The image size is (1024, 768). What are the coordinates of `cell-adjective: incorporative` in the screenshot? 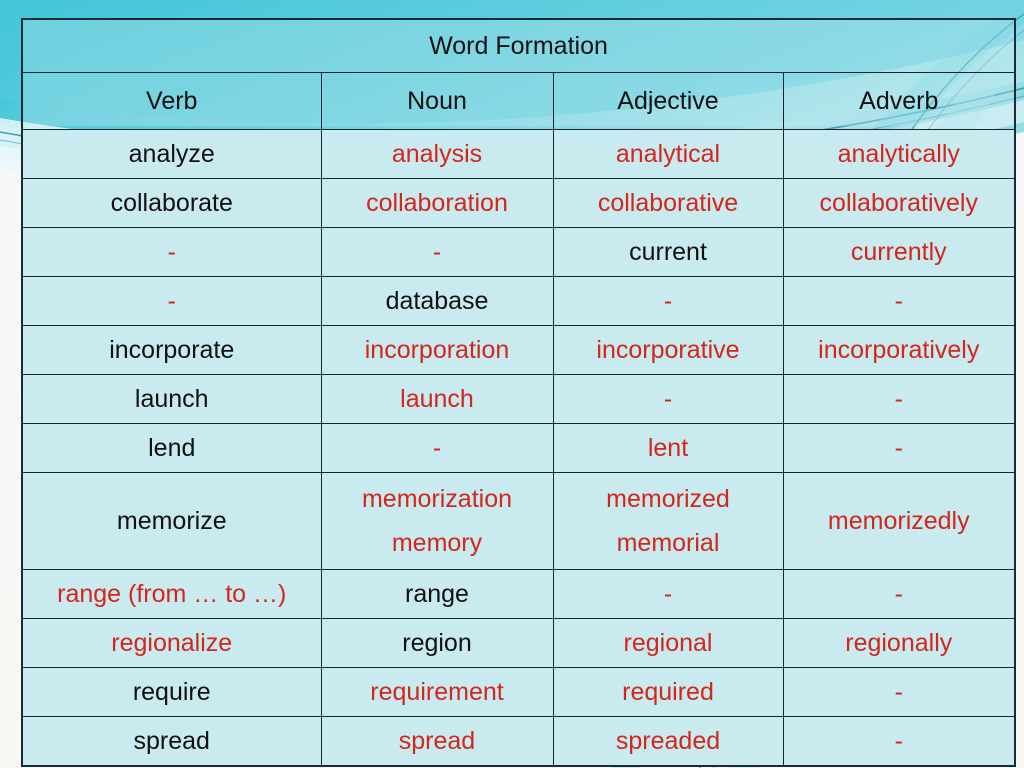 It's located at (668, 350).